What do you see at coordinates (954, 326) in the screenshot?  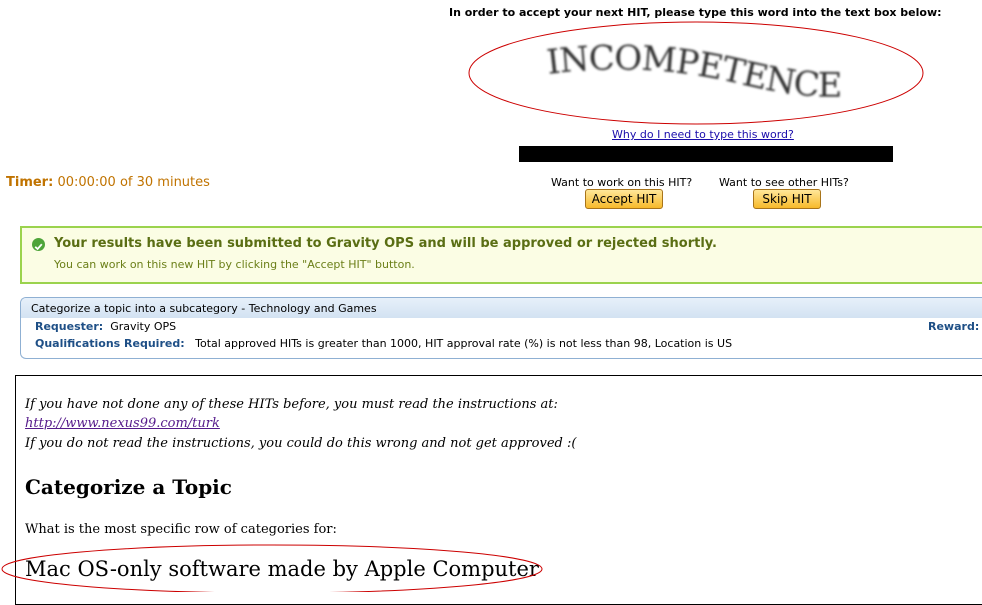 I see `reward-label: Reward:` at bounding box center [954, 326].